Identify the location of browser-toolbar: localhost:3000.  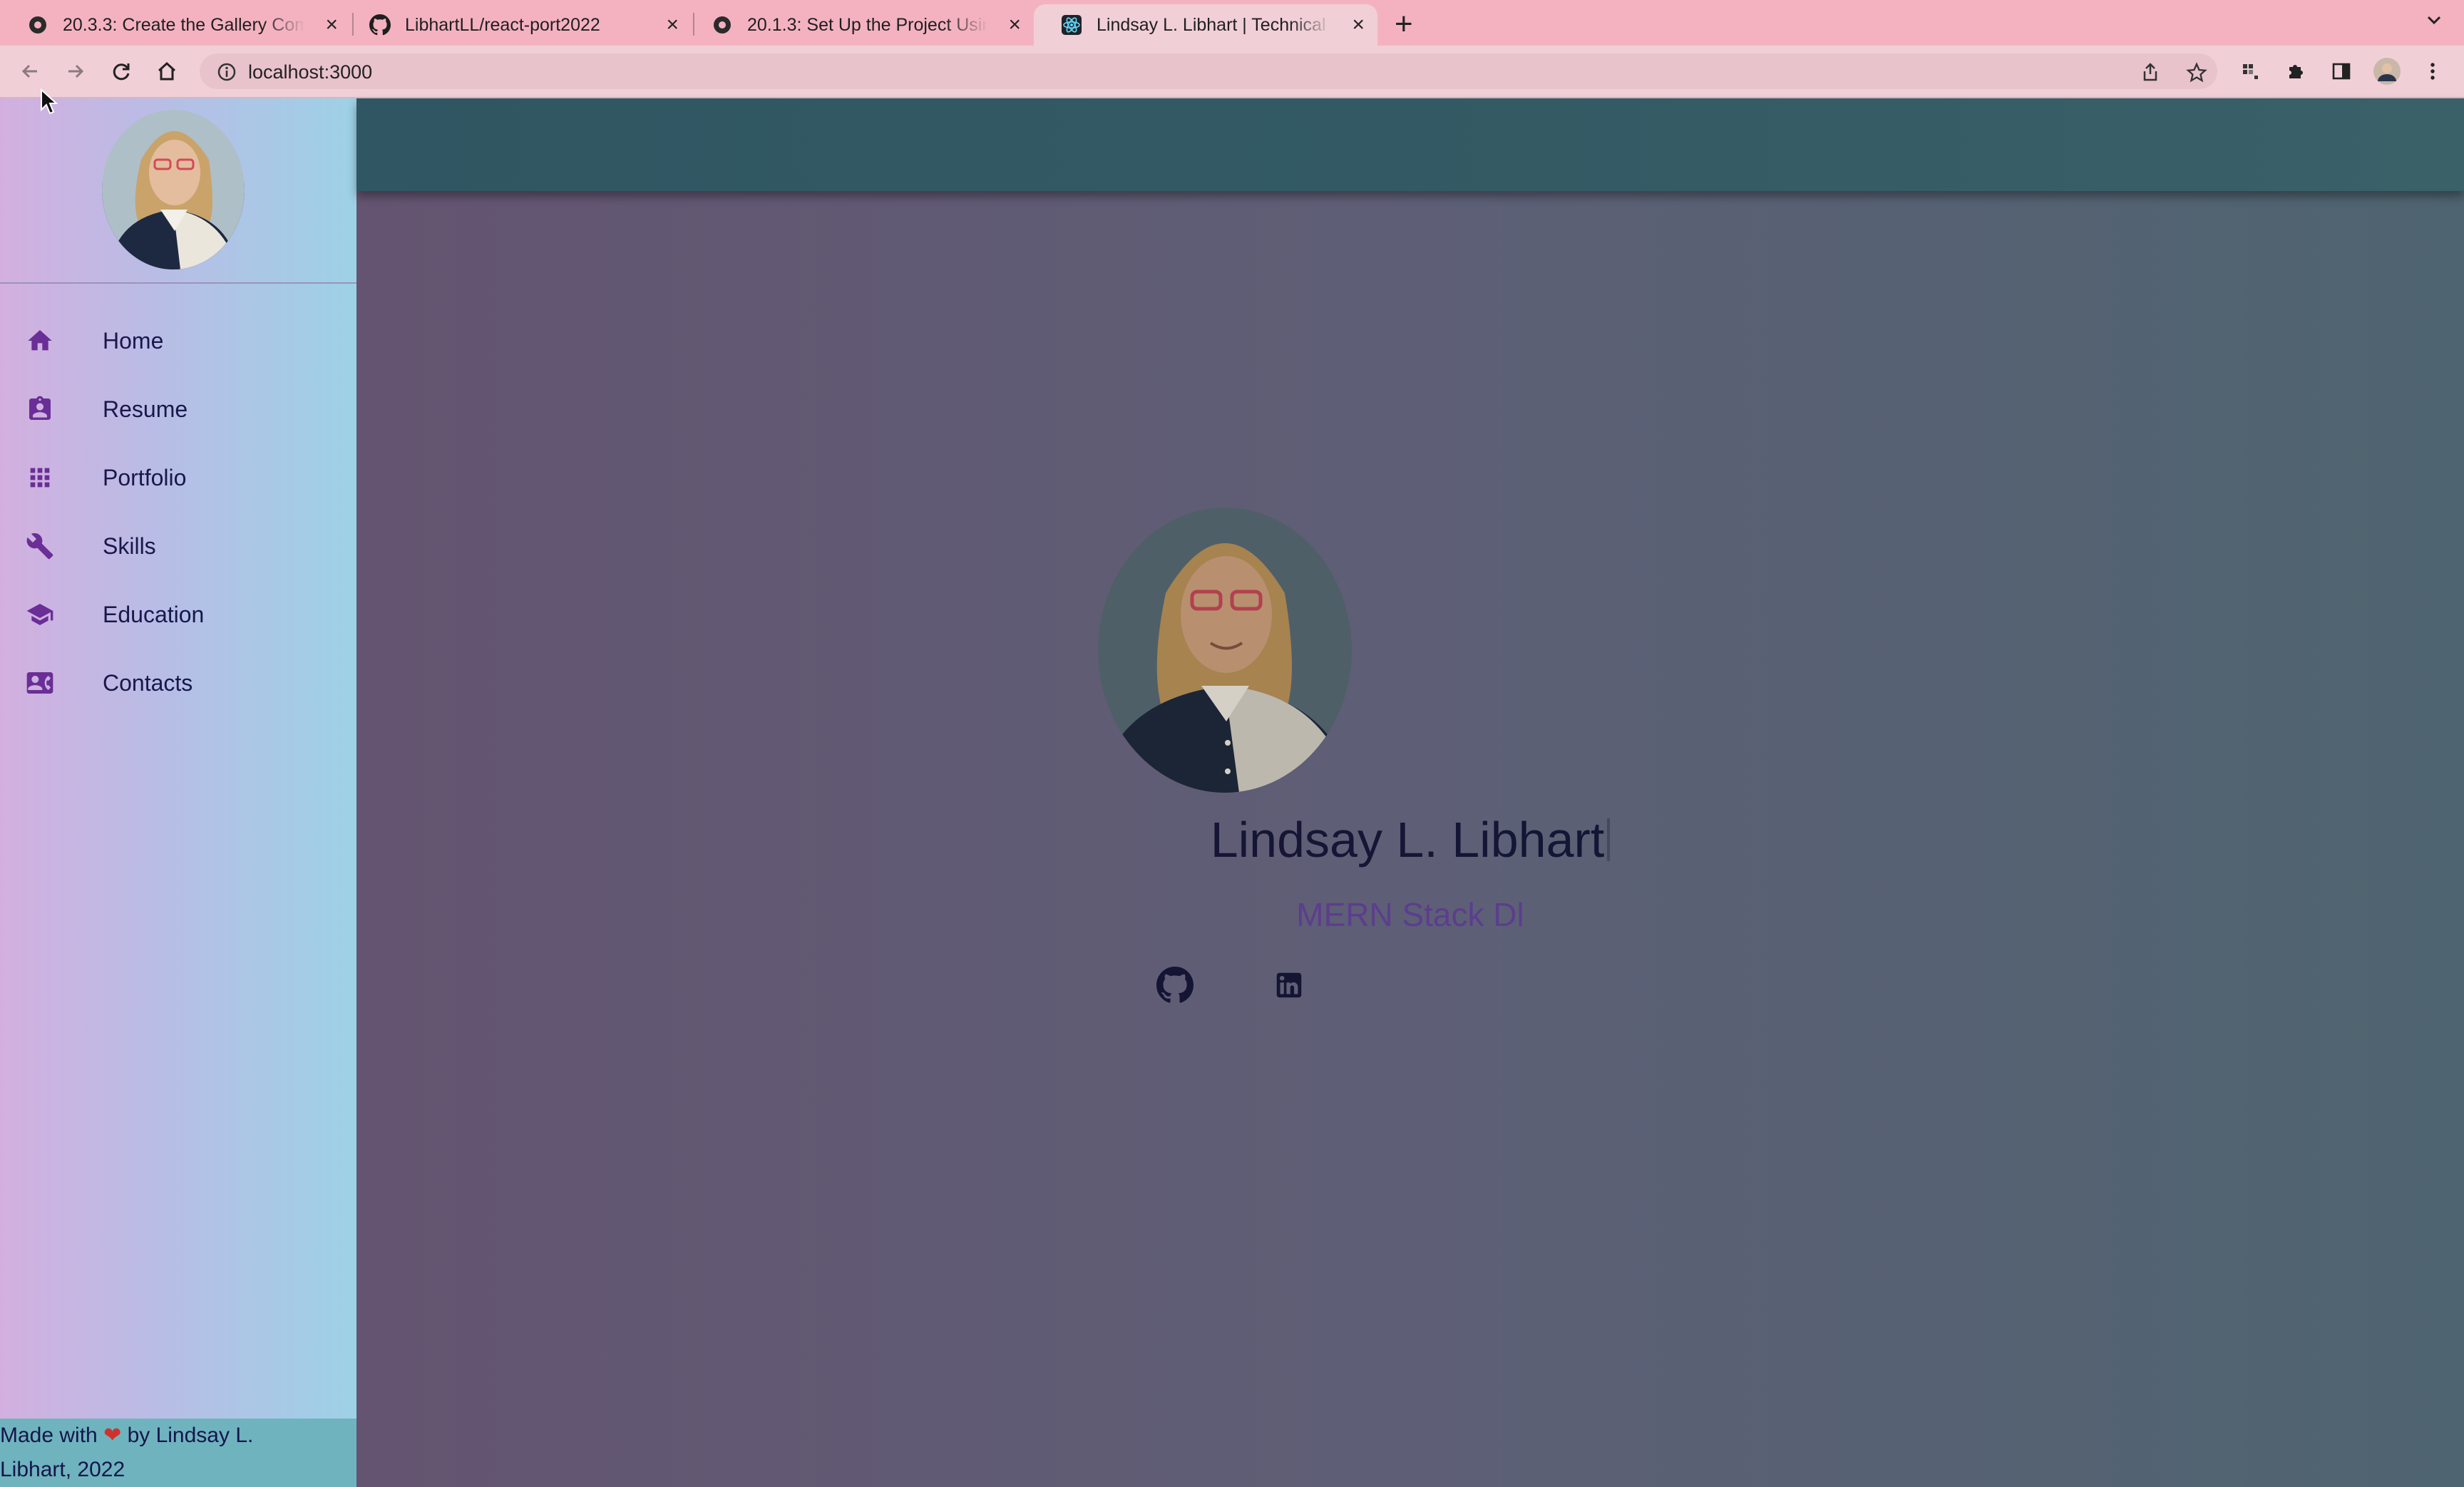
(1232, 72).